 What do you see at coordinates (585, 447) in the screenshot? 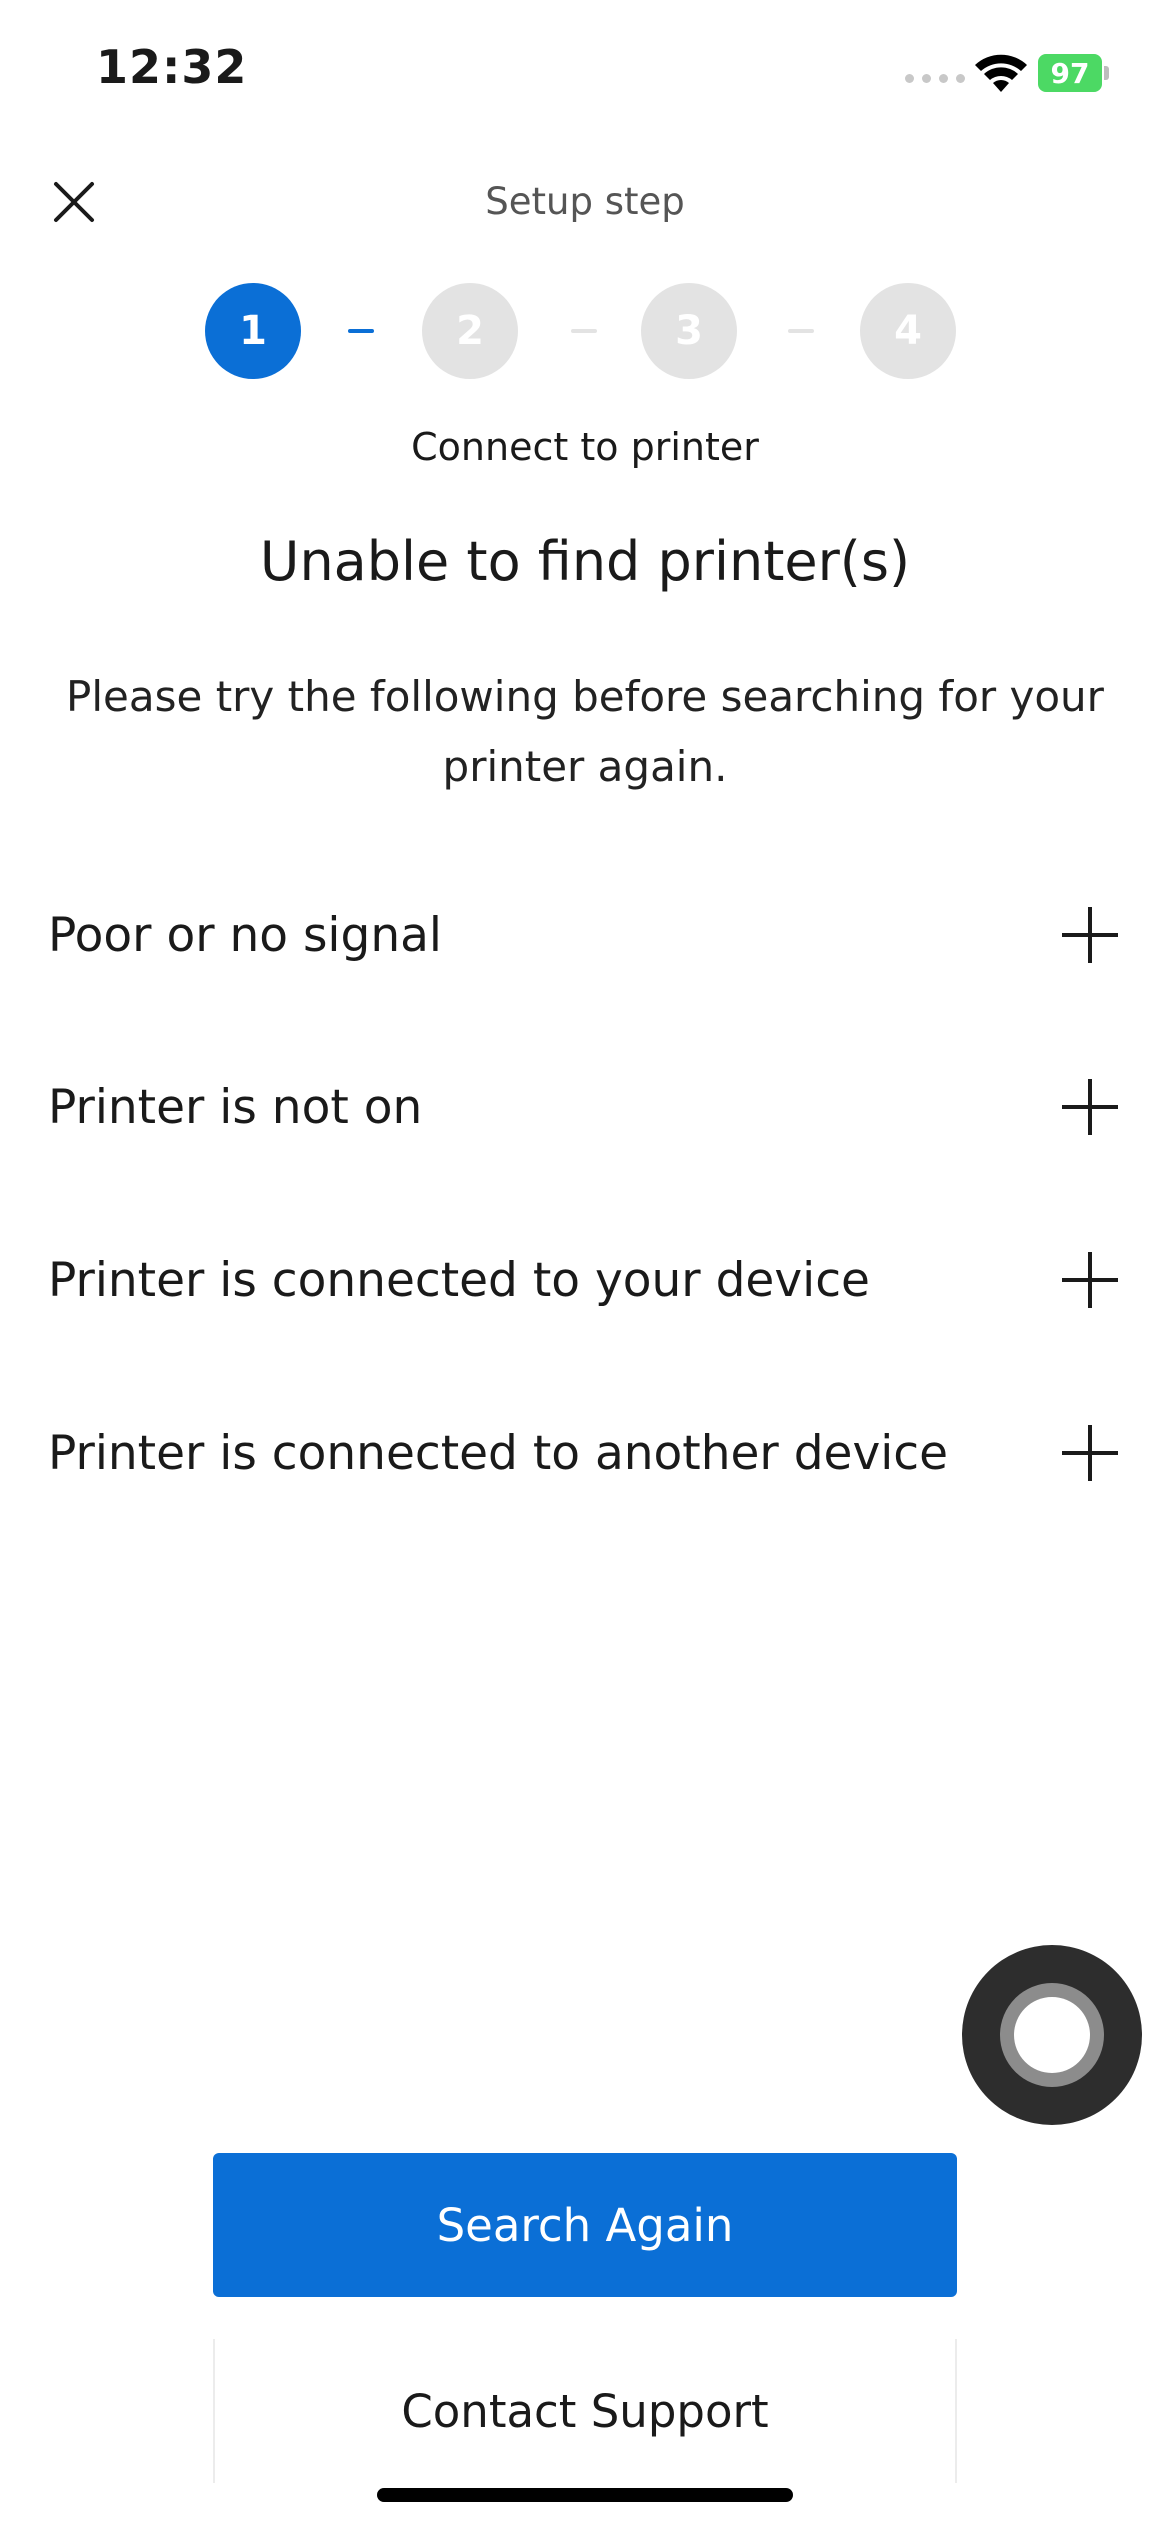
I see `step-caption: Connect to printer` at bounding box center [585, 447].